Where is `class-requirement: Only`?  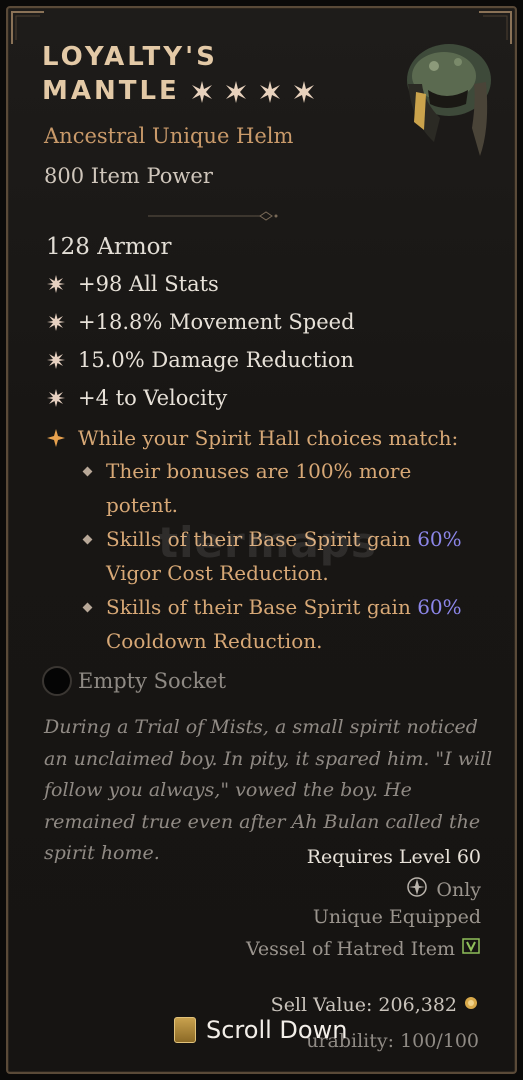 class-requirement: Only is located at coordinates (443, 889).